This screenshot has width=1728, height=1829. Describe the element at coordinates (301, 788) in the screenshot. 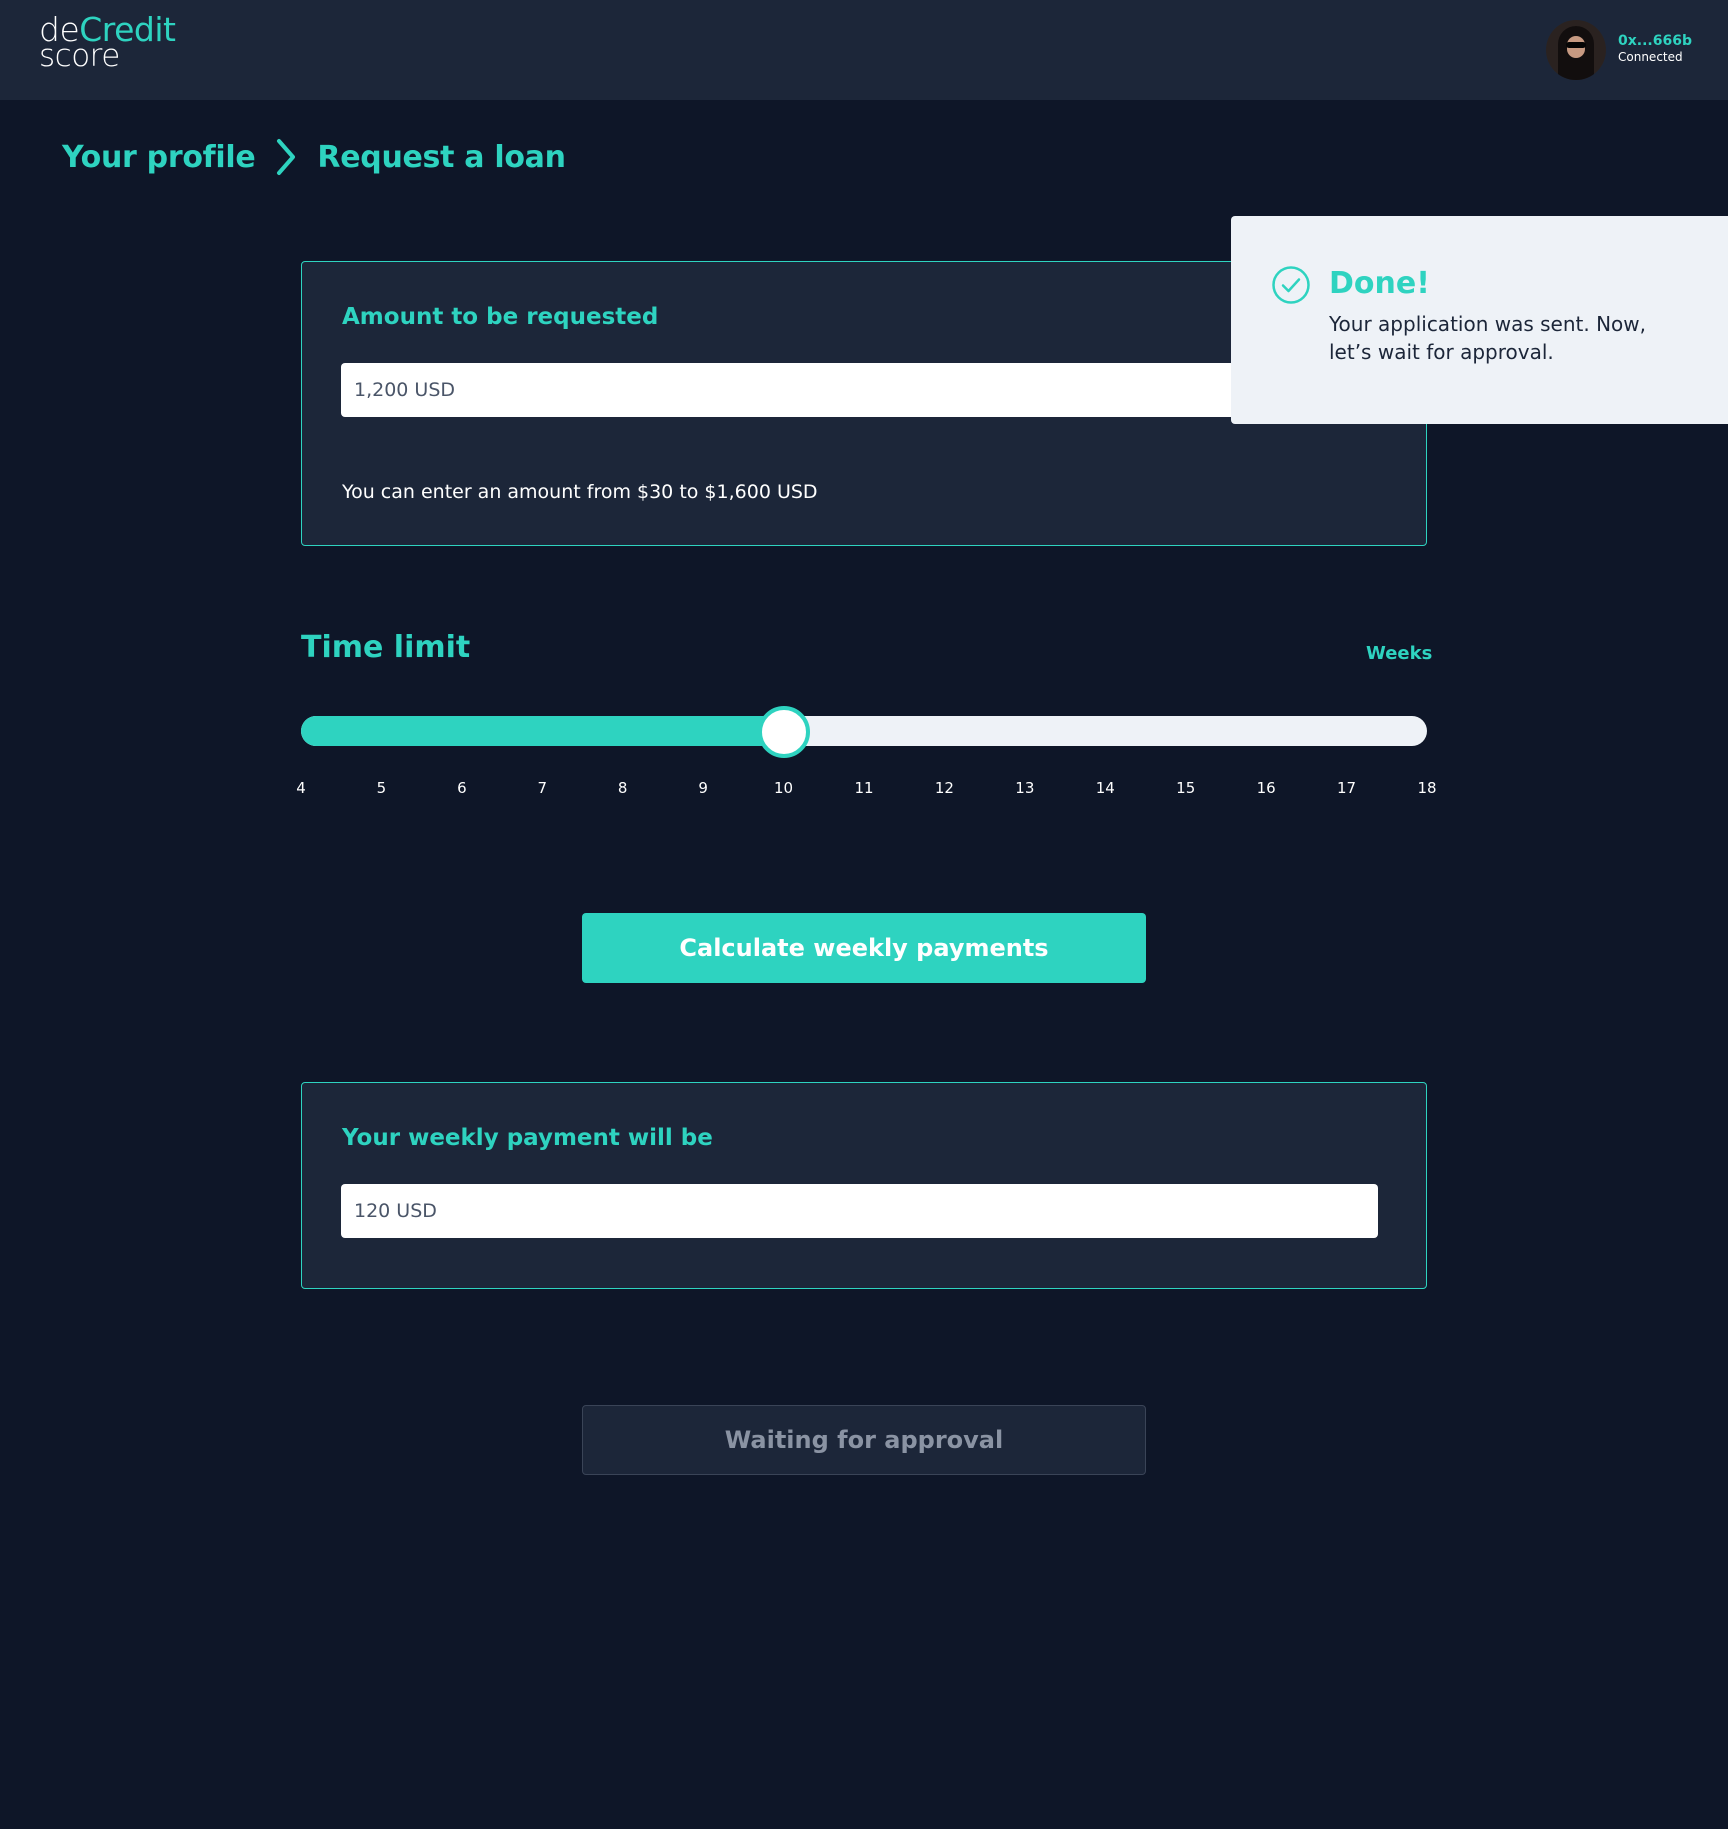

I see `slider-tick-label: 4` at that location.